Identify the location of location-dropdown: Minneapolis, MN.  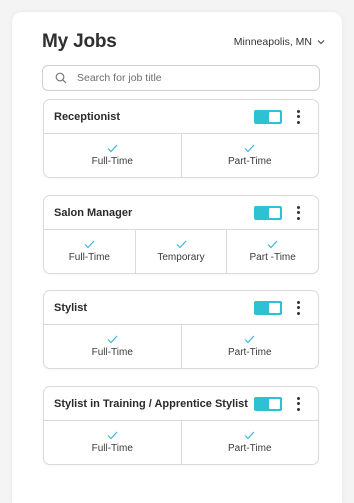
(280, 42).